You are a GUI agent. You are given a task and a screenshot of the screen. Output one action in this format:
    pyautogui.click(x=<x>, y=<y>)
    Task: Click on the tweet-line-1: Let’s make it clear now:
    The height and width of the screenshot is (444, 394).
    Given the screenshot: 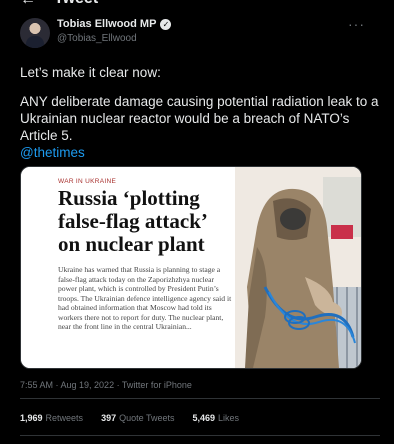 What is the action you would take?
    pyautogui.click(x=90, y=72)
    